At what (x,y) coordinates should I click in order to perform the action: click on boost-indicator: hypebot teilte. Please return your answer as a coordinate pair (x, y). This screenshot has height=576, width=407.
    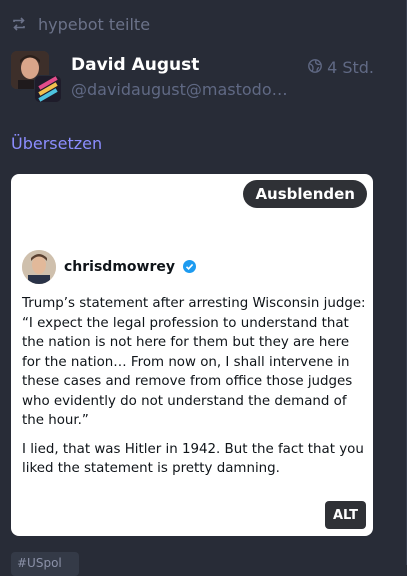
    Looking at the image, I should click on (80, 24).